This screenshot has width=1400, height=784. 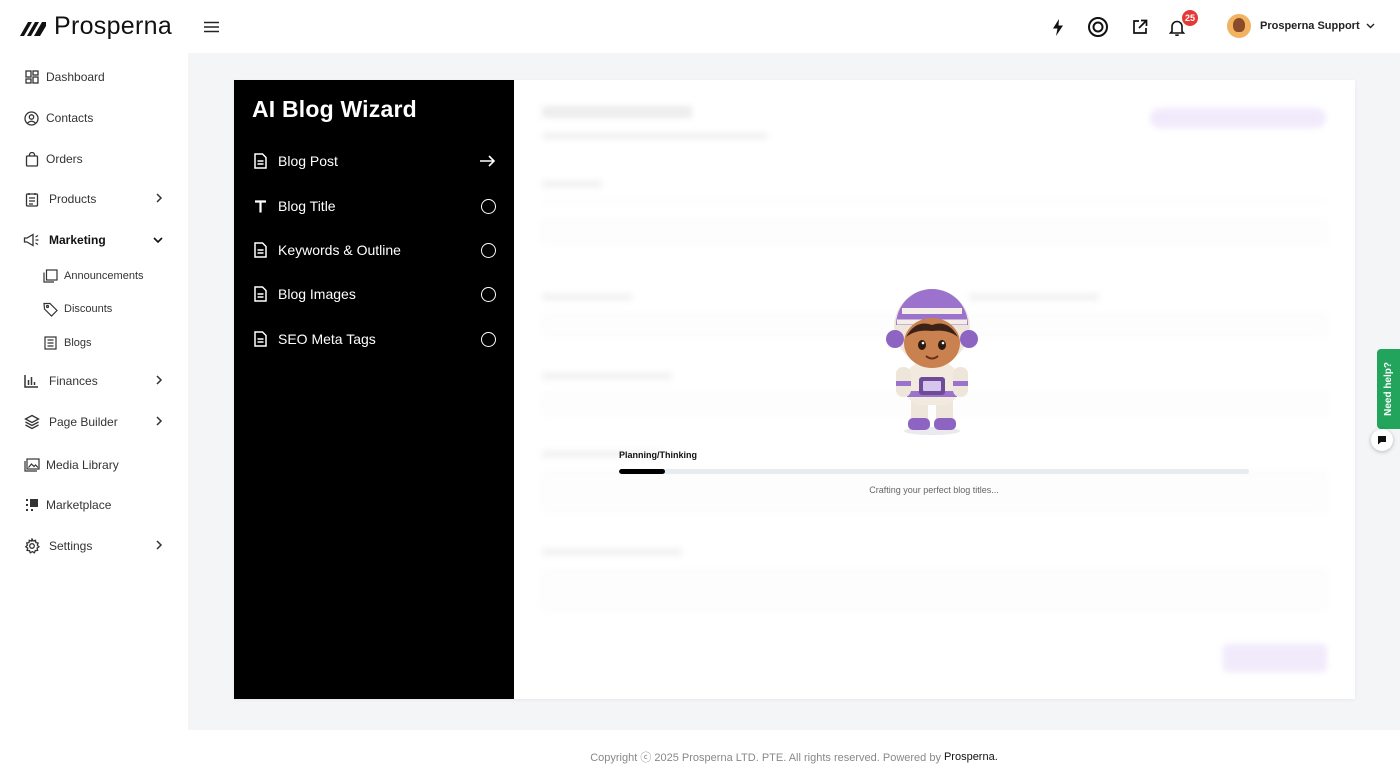 I want to click on blurred-heading, so click(x=617, y=112).